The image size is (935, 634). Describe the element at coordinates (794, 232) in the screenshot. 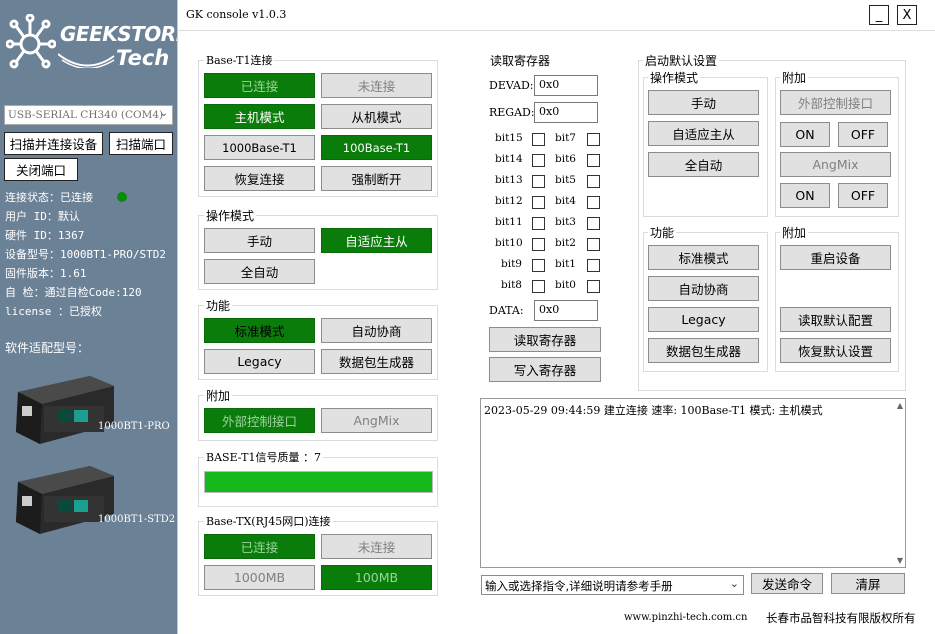

I see `defaults-extra2-title: 附加` at that location.